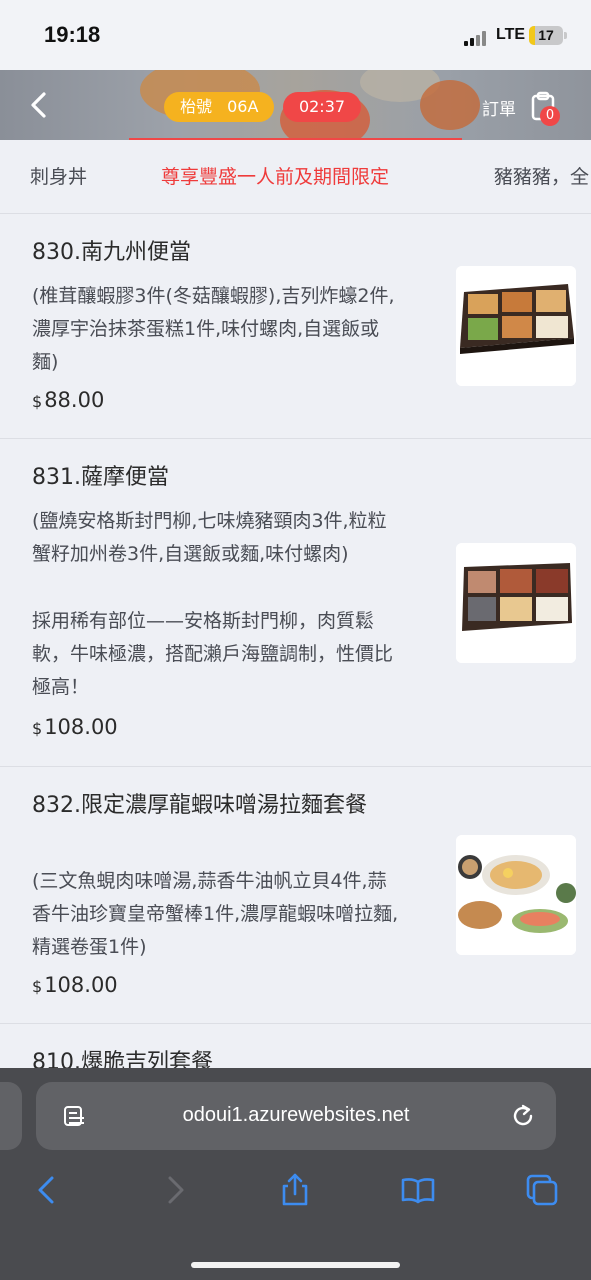  What do you see at coordinates (550, 116) in the screenshot?
I see `order-count-badge: 0` at bounding box center [550, 116].